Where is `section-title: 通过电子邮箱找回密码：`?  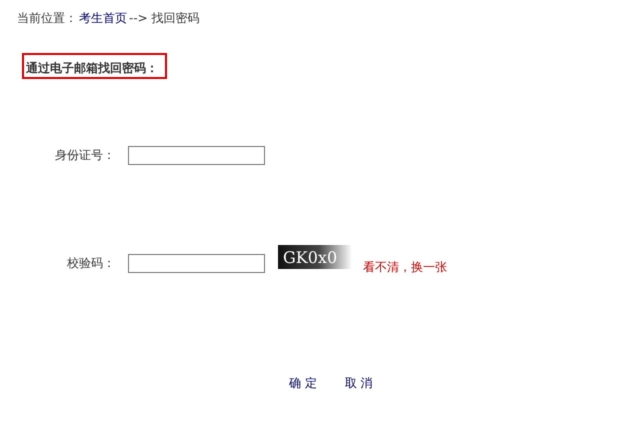 section-title: 通过电子邮箱找回密码： is located at coordinates (94, 66).